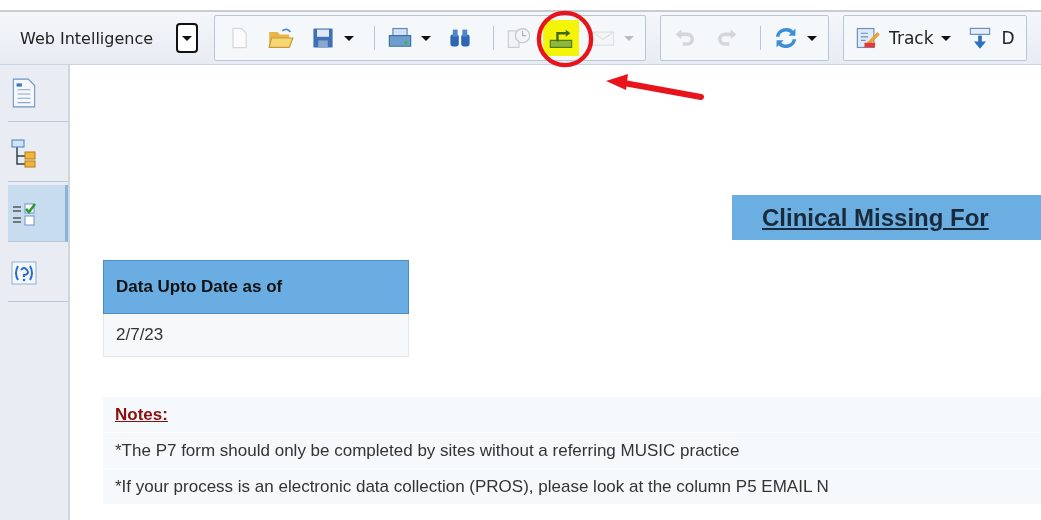 The width and height of the screenshot is (1041, 520). What do you see at coordinates (786, 38) in the screenshot?
I see `refresh-icon` at bounding box center [786, 38].